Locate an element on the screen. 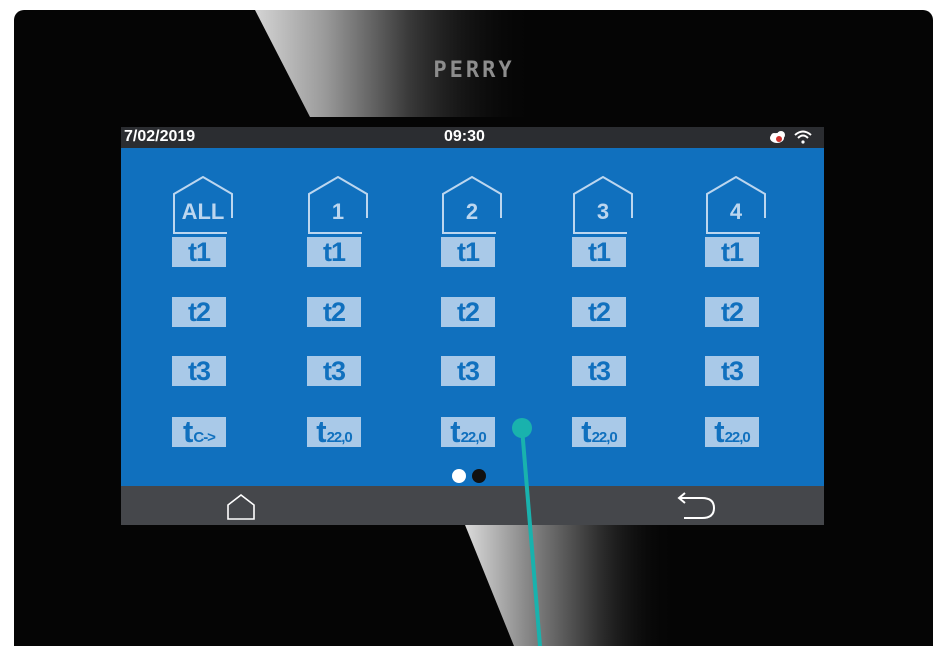 The width and height of the screenshot is (944, 646). zone-3-button: 3 is located at coordinates (603, 205).